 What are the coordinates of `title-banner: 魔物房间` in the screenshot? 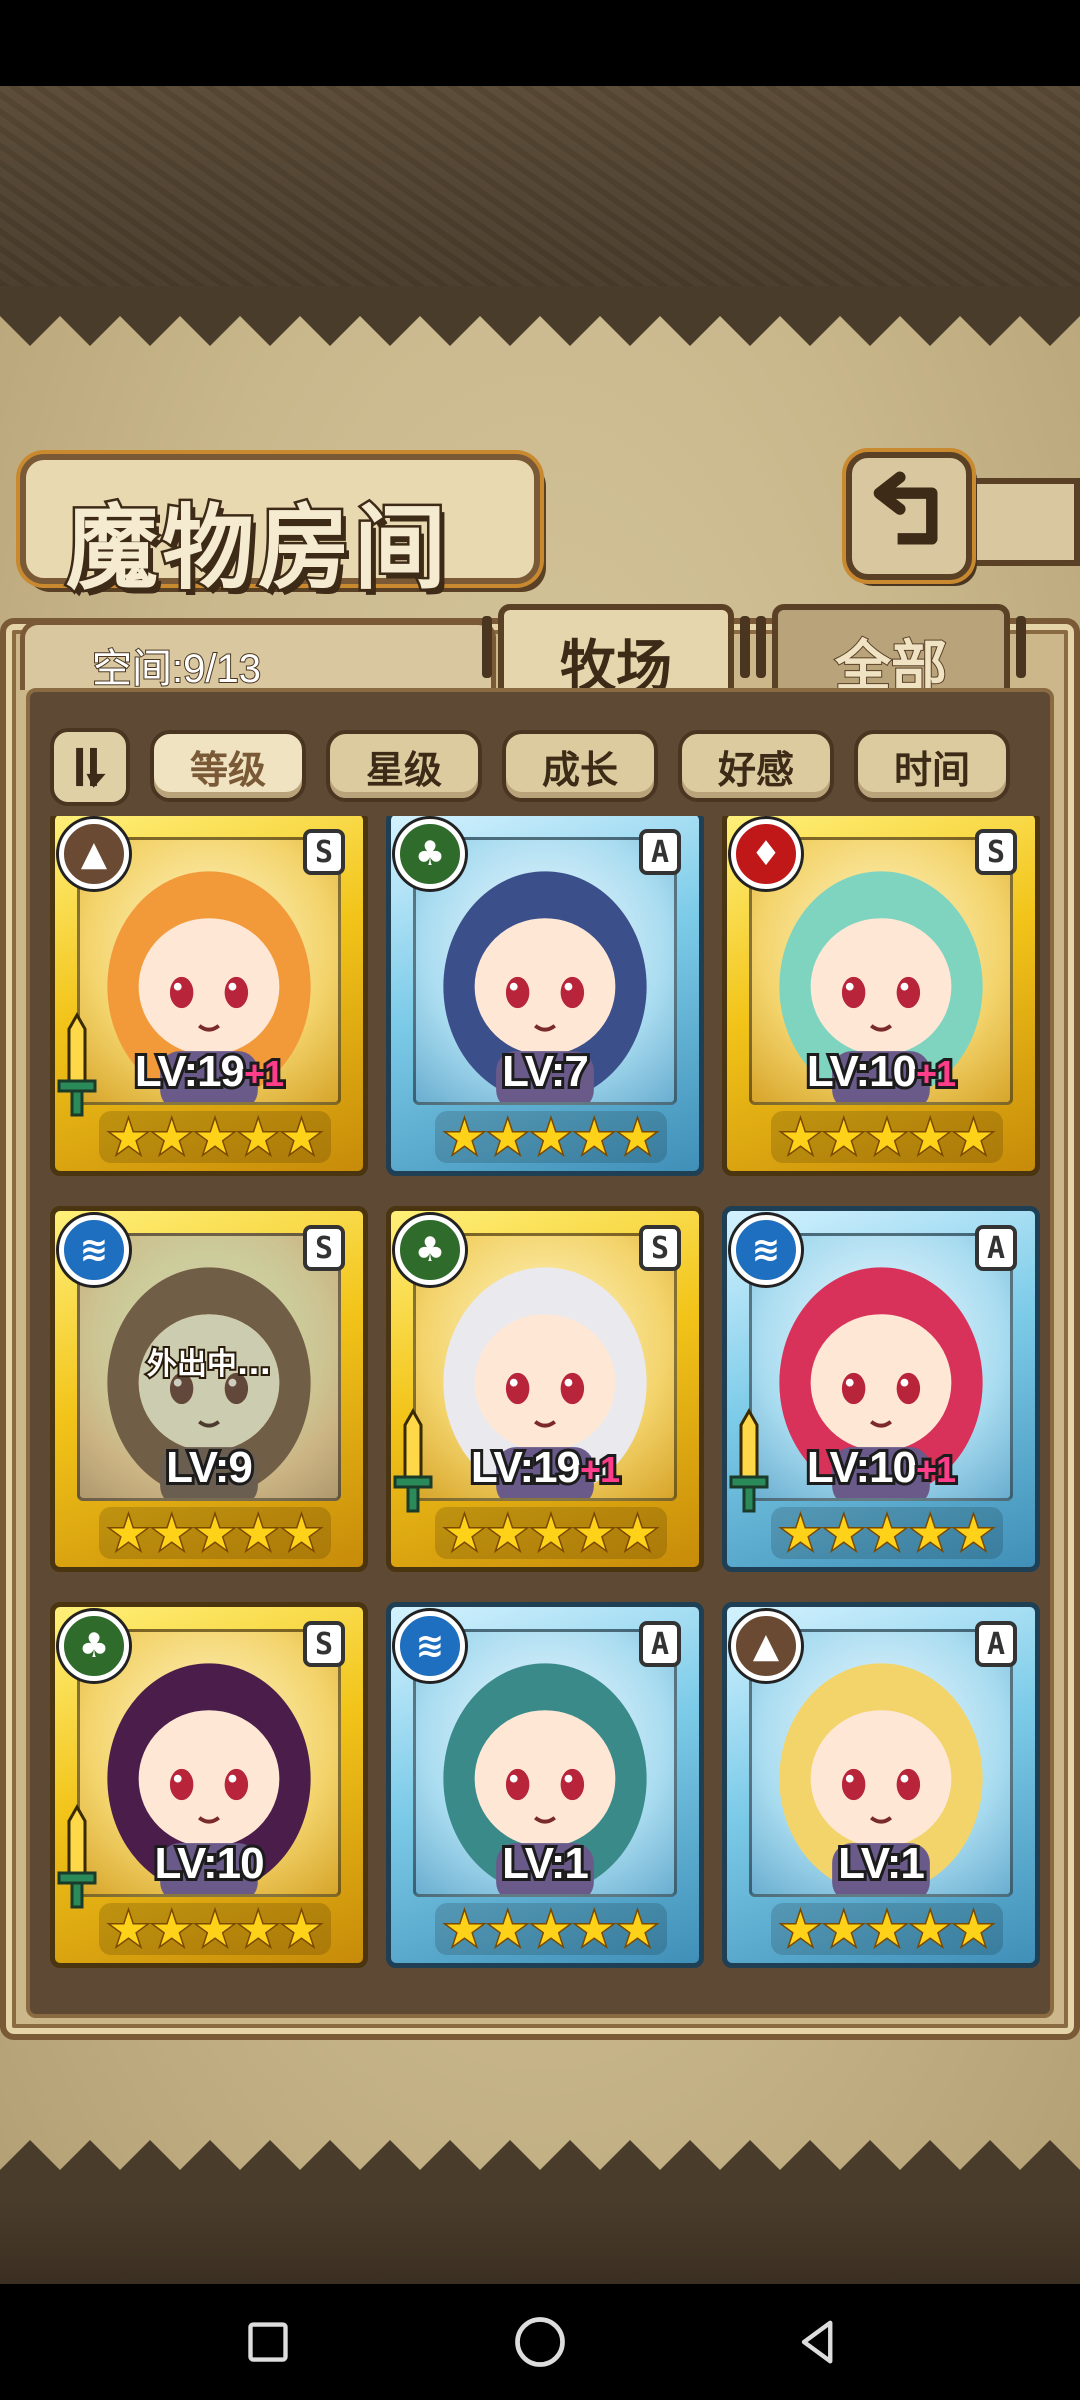 It's located at (280, 529).